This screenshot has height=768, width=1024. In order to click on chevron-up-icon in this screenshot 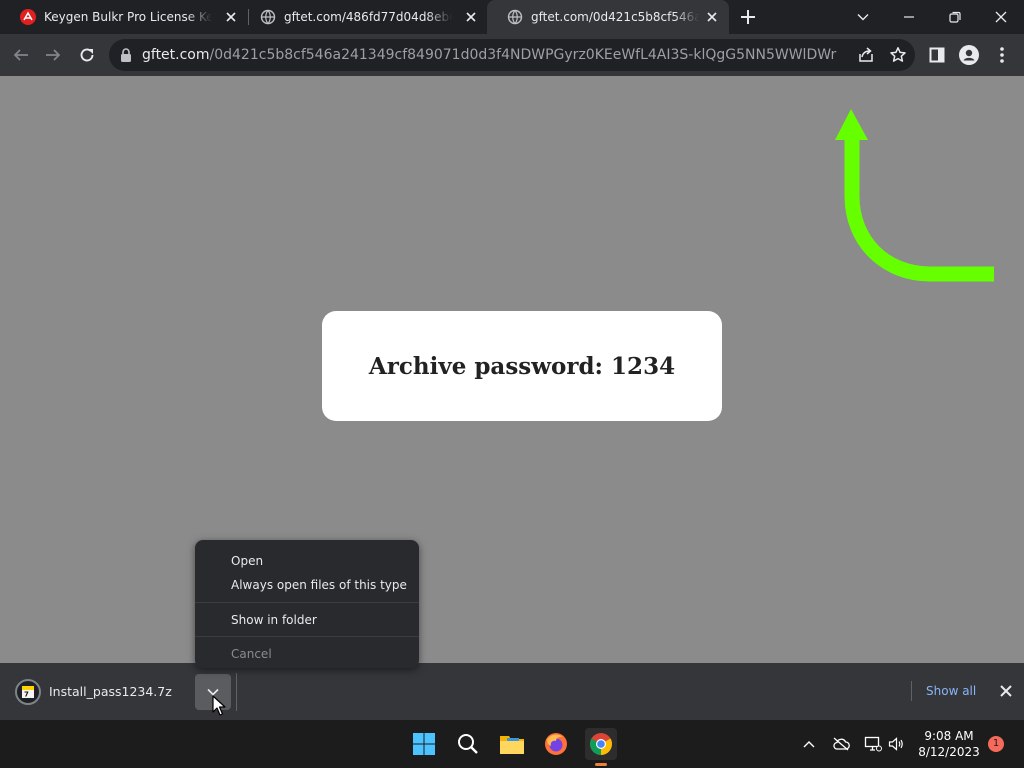, I will do `click(809, 744)`.